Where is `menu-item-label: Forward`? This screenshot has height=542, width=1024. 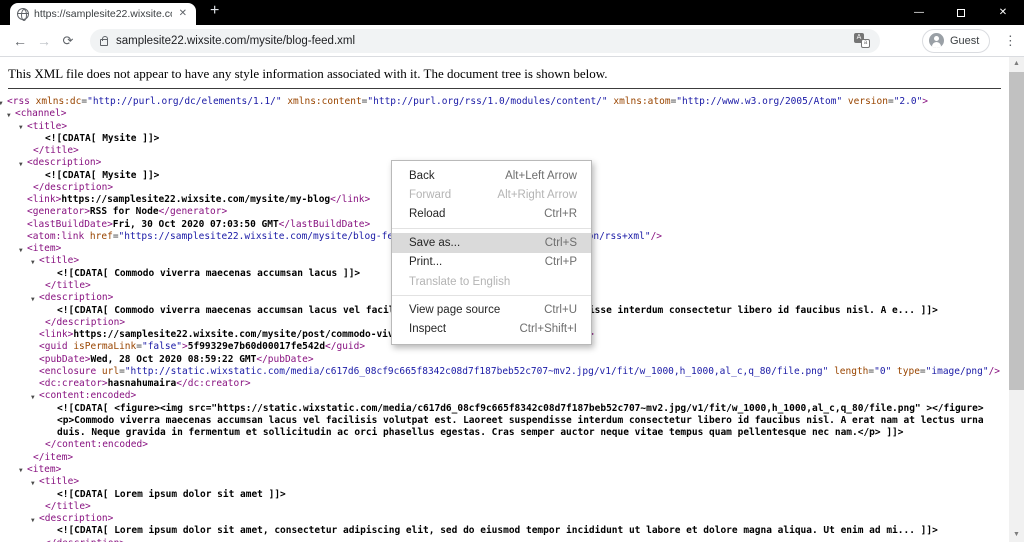 menu-item-label: Forward is located at coordinates (430, 195).